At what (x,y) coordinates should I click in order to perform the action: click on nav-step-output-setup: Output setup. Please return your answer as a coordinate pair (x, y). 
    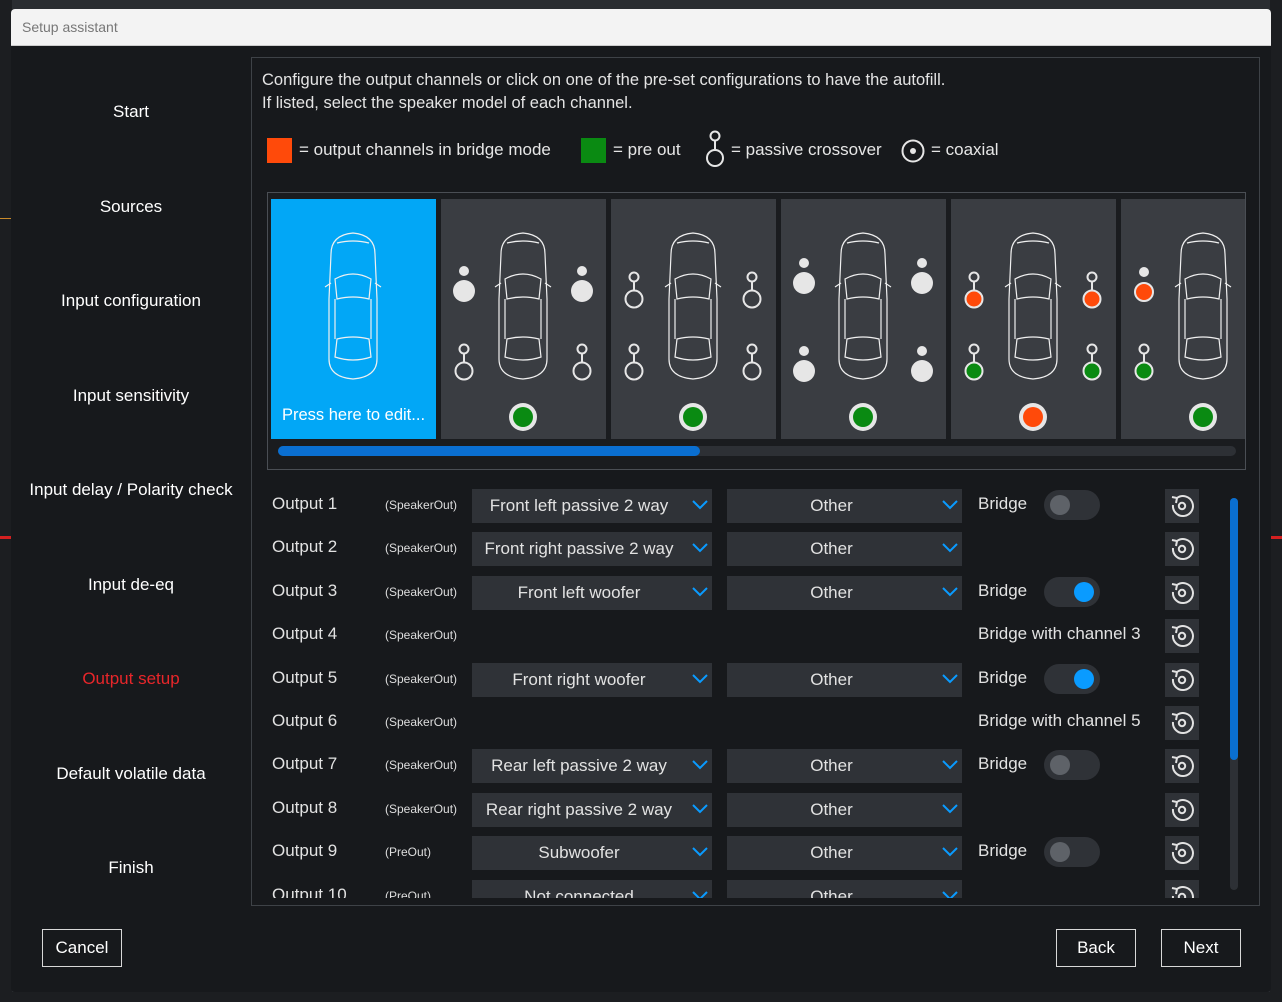
    Looking at the image, I should click on (131, 679).